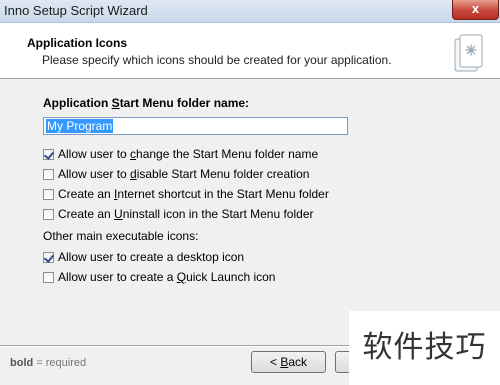 Image resolution: width=500 pixels, height=385 pixels. I want to click on close-button: x, so click(475, 10).